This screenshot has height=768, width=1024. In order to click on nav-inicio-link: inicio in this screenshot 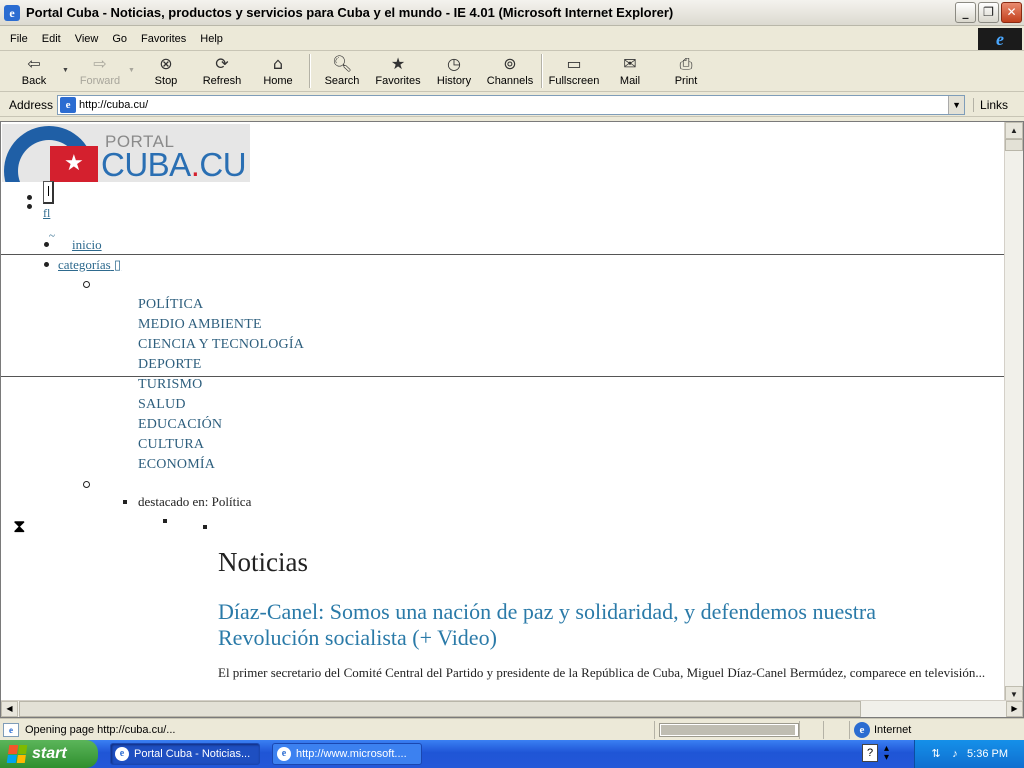, I will do `click(80, 245)`.